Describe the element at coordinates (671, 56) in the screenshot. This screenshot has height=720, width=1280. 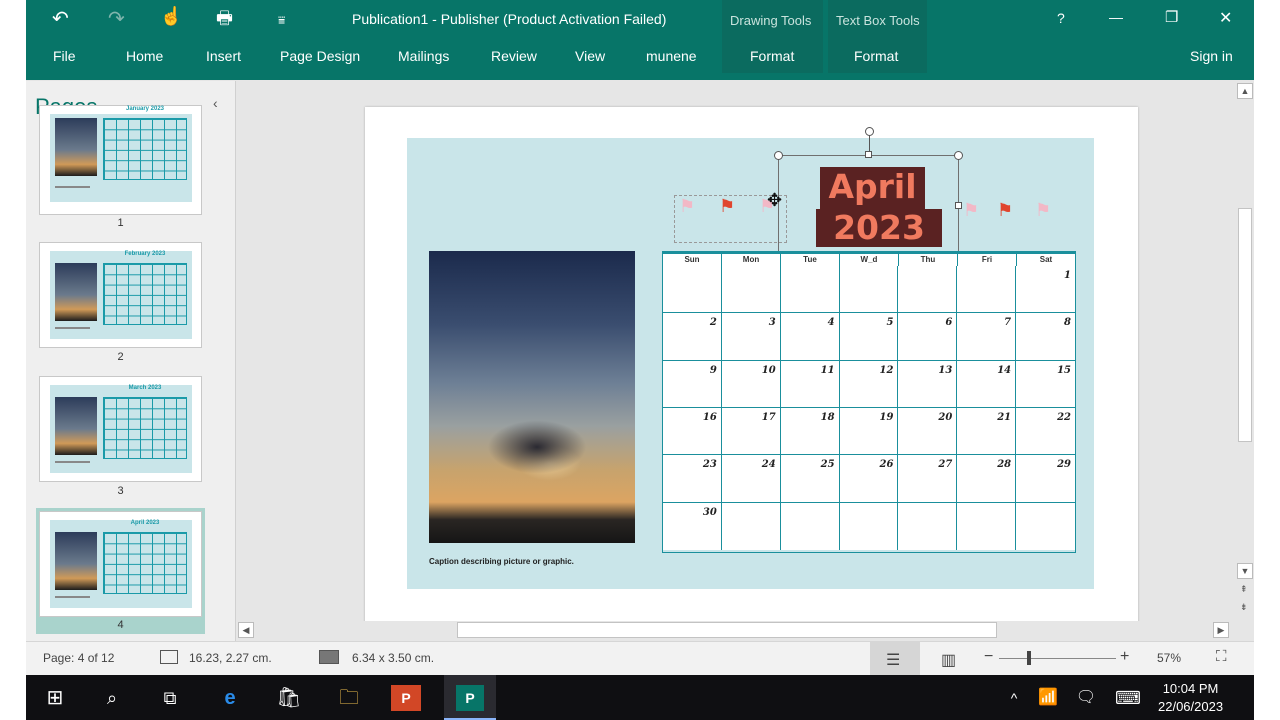
I see `tab-munene: munene` at that location.